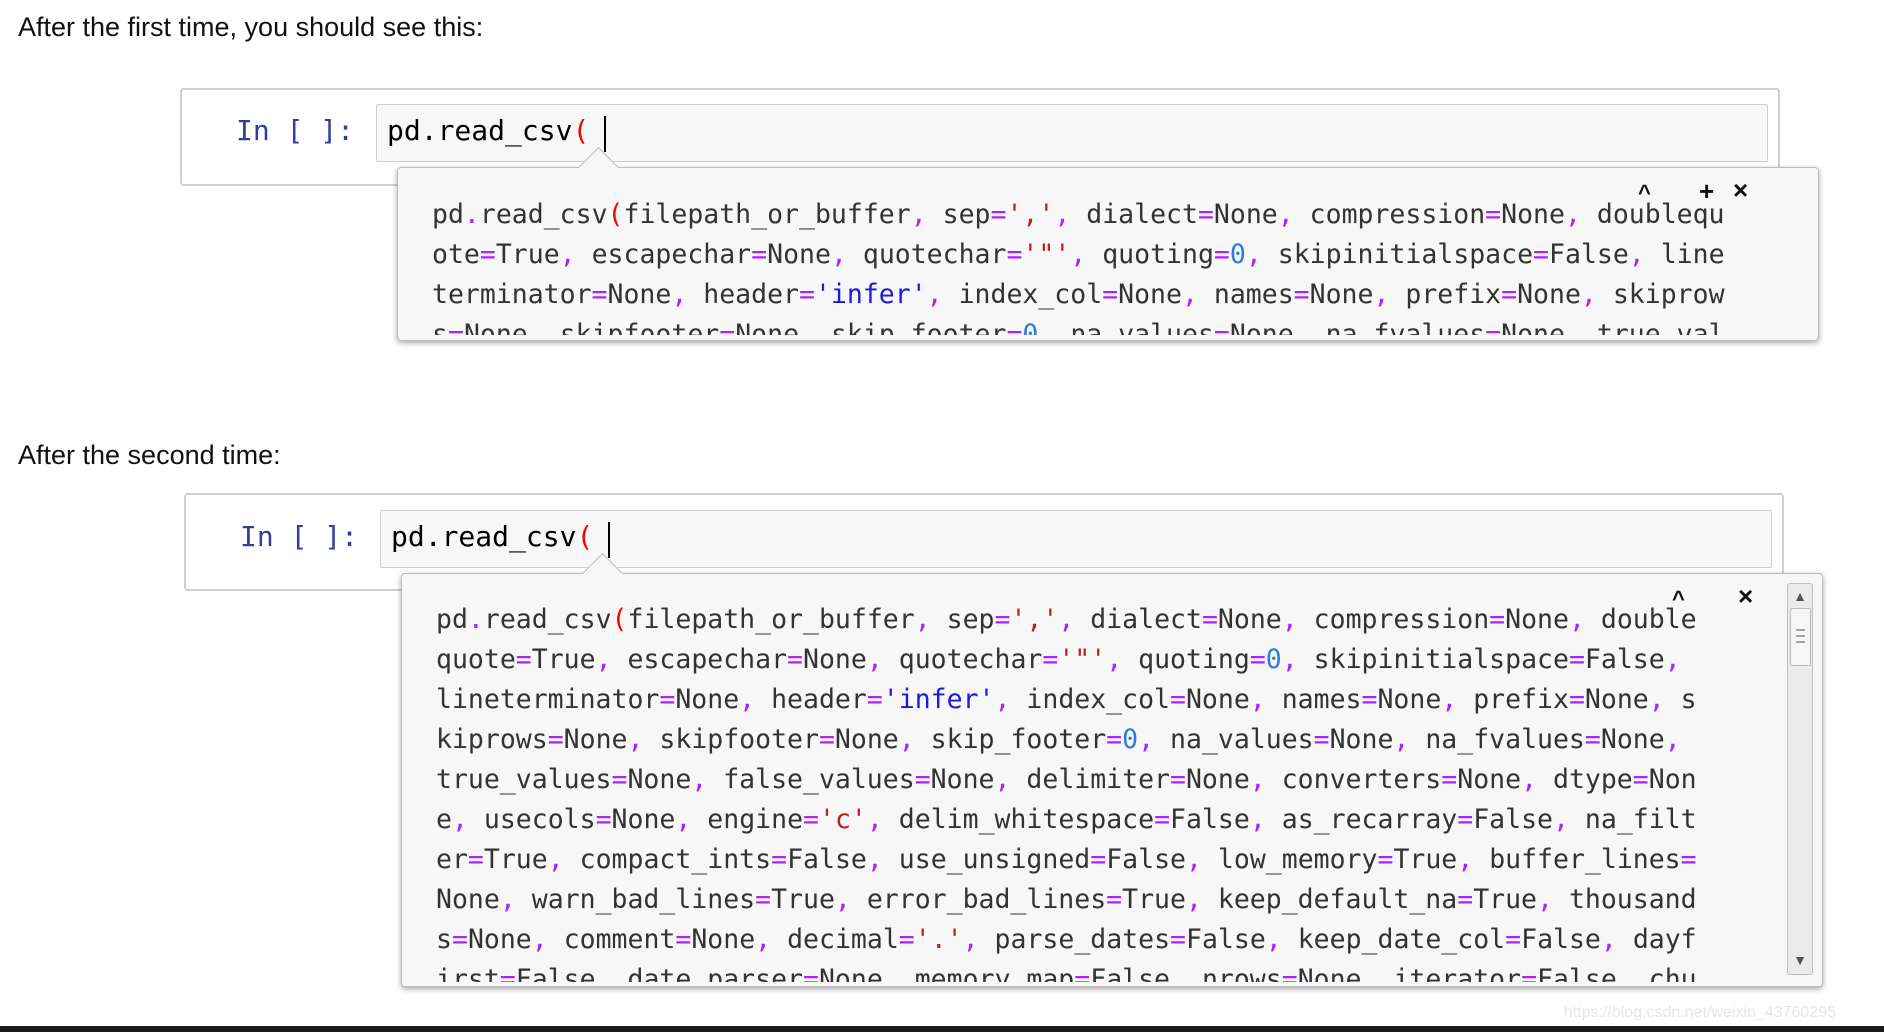 The image size is (1884, 1032). What do you see at coordinates (149, 455) in the screenshot?
I see `intro-paragraph-second: After the second time:` at bounding box center [149, 455].